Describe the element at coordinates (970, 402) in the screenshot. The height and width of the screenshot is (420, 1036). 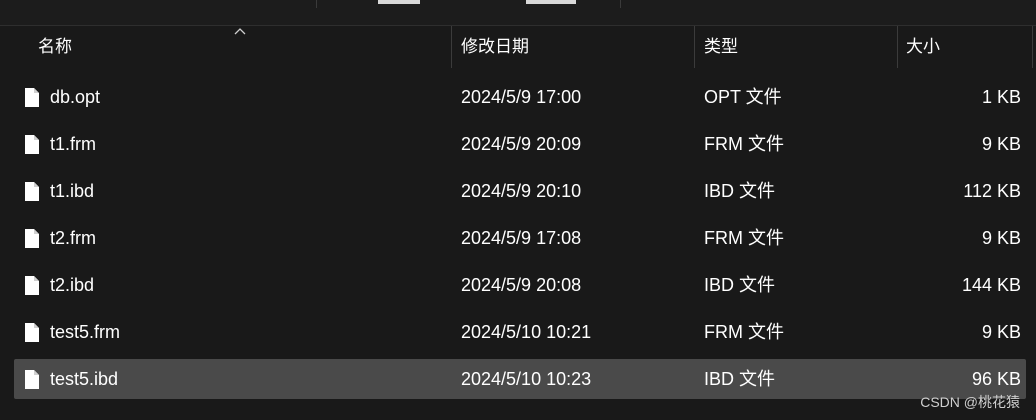
I see `watermark: CSDN @桃花猿` at that location.